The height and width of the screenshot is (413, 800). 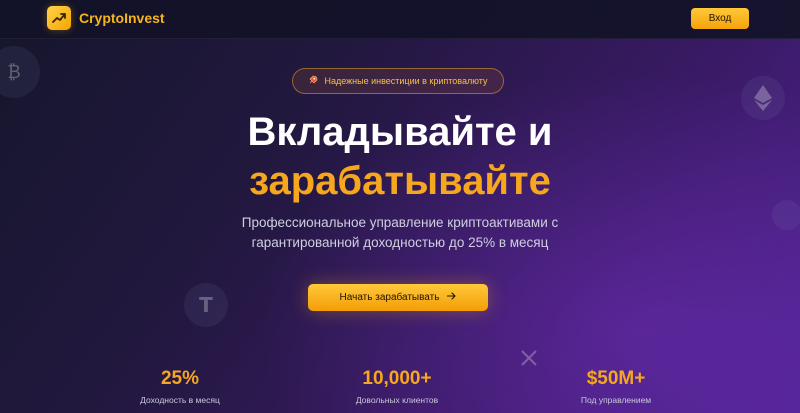 I want to click on bitcoin-icon: ₿, so click(x=20, y=72).